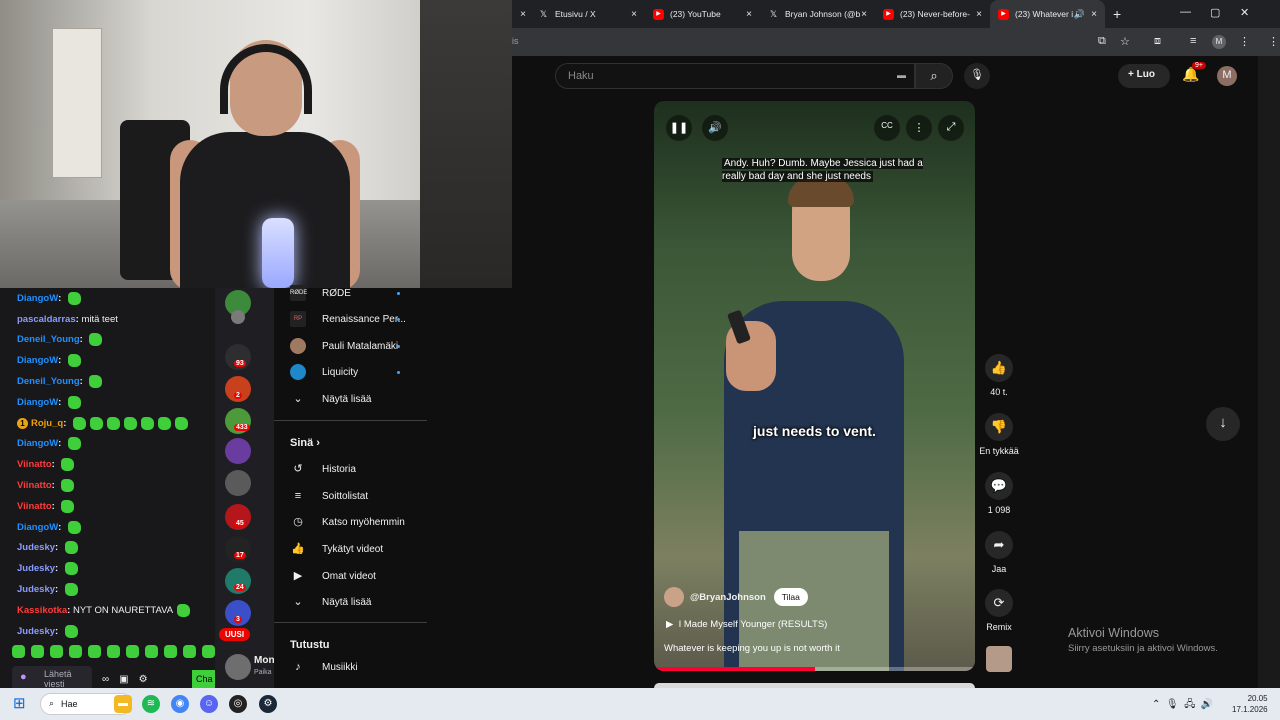 Image resolution: width=1280 pixels, height=720 pixels. What do you see at coordinates (390, 372) in the screenshot?
I see `sidebar-item-liquicity: Liquicity` at bounding box center [390, 372].